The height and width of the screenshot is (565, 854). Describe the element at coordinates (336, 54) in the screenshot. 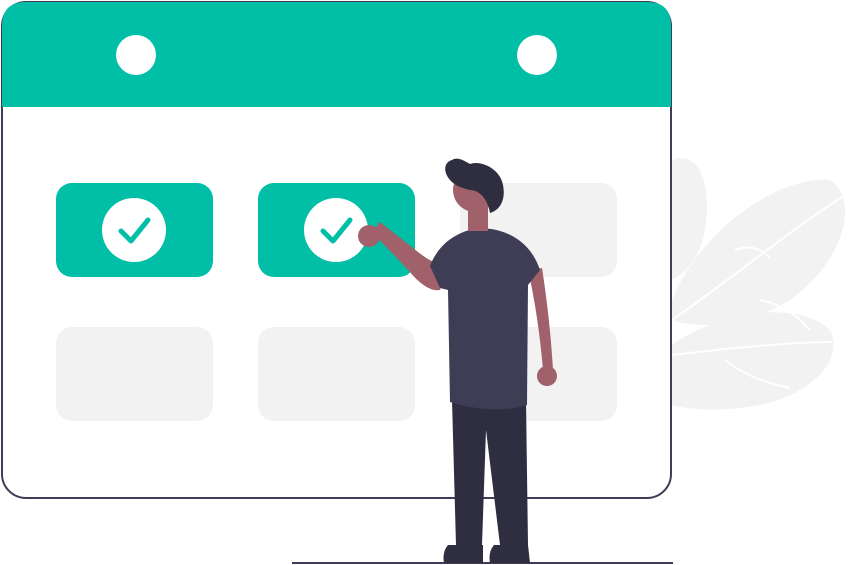

I see `calendar-header` at that location.